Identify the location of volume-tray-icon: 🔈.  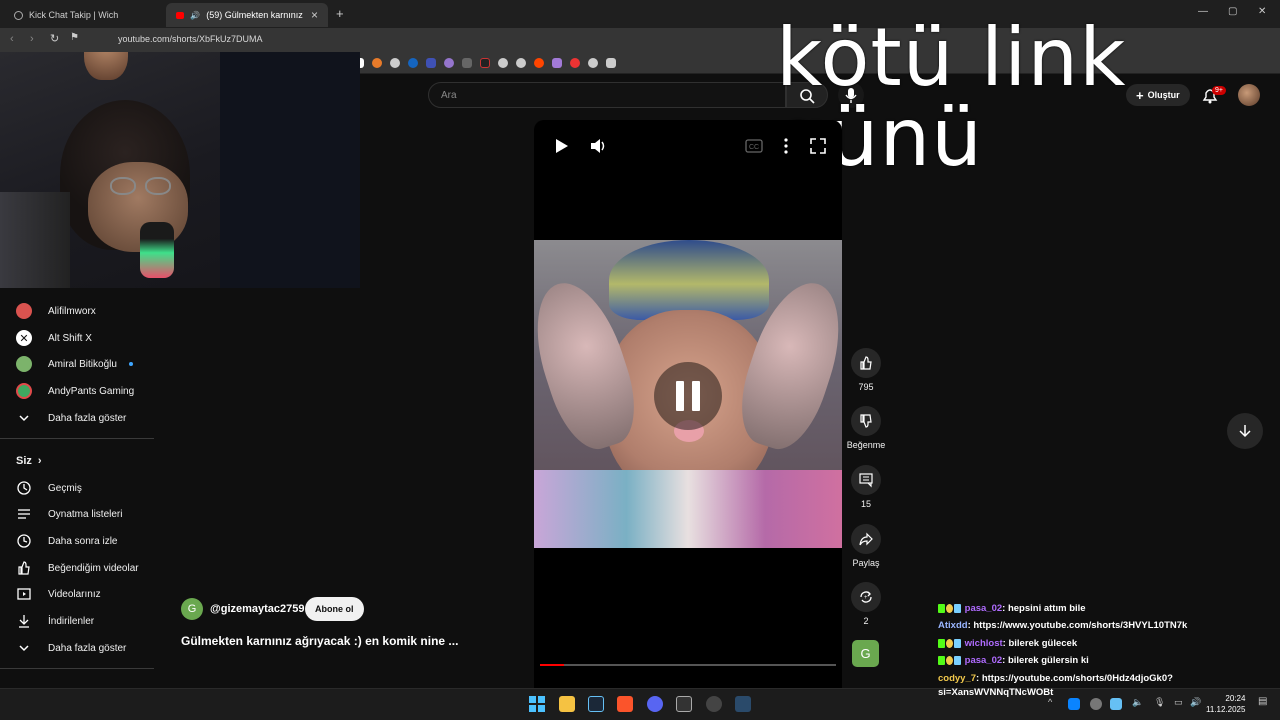
(1137, 702).